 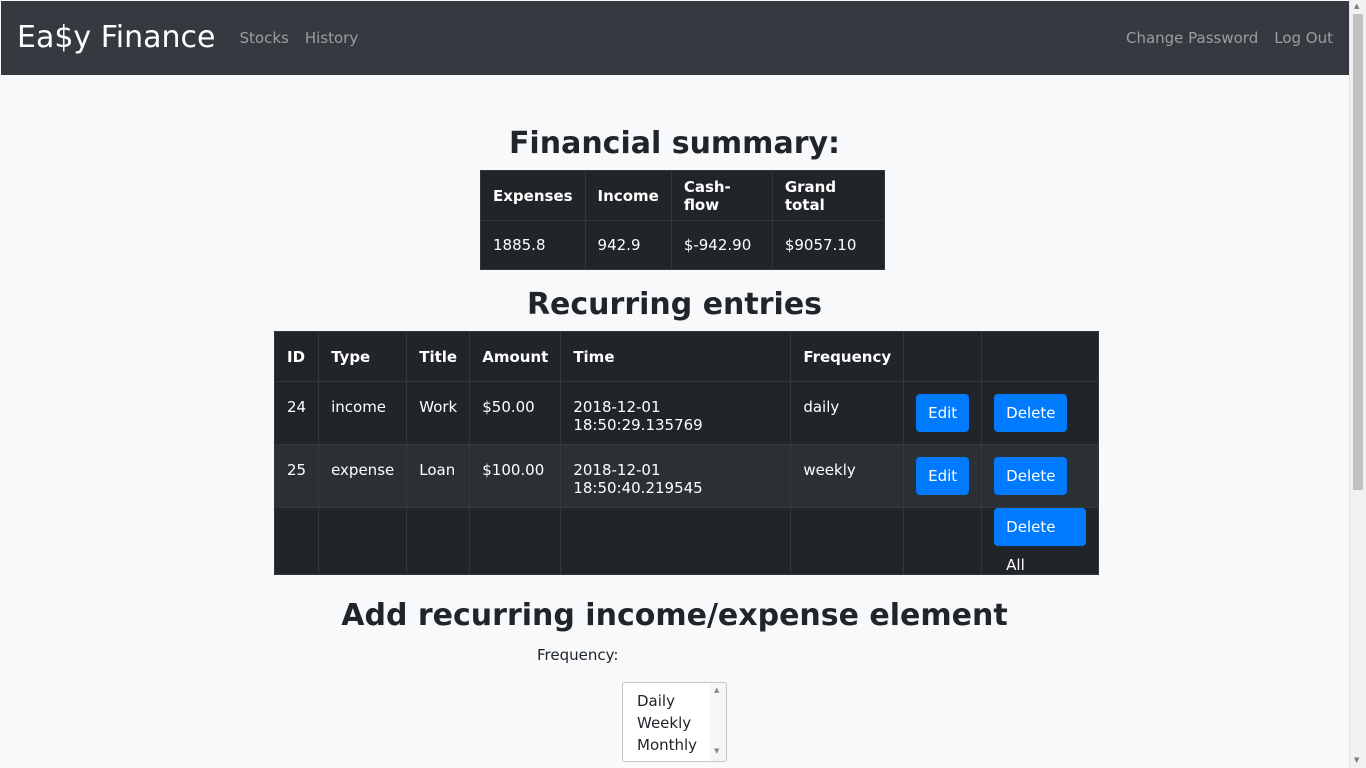 What do you see at coordinates (674, 143) in the screenshot?
I see `summary-heading: Financial summary:` at bounding box center [674, 143].